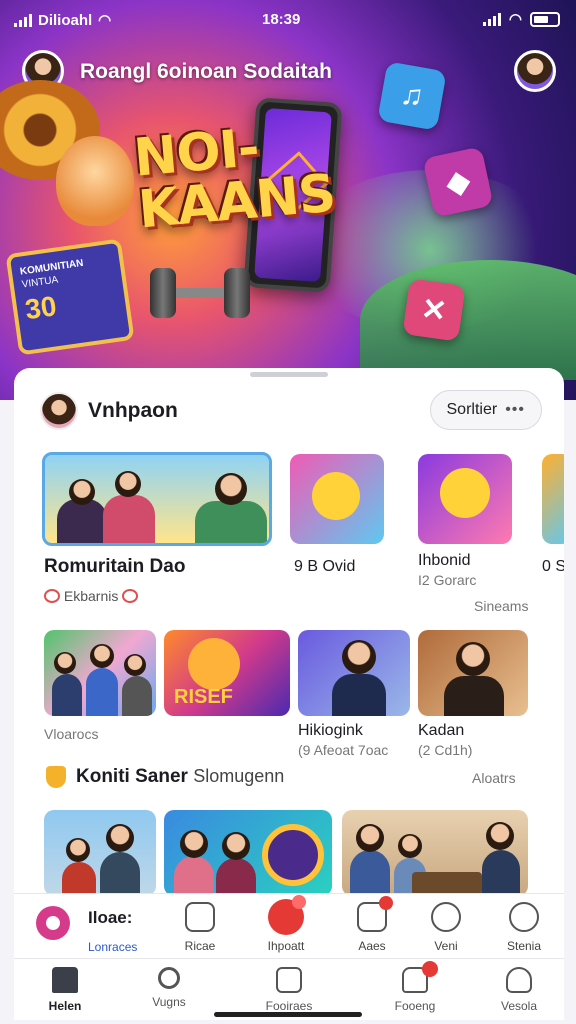 The width and height of the screenshot is (576, 1024). I want to click on row1-item3-subtitle: I2 Gorarc, so click(447, 580).